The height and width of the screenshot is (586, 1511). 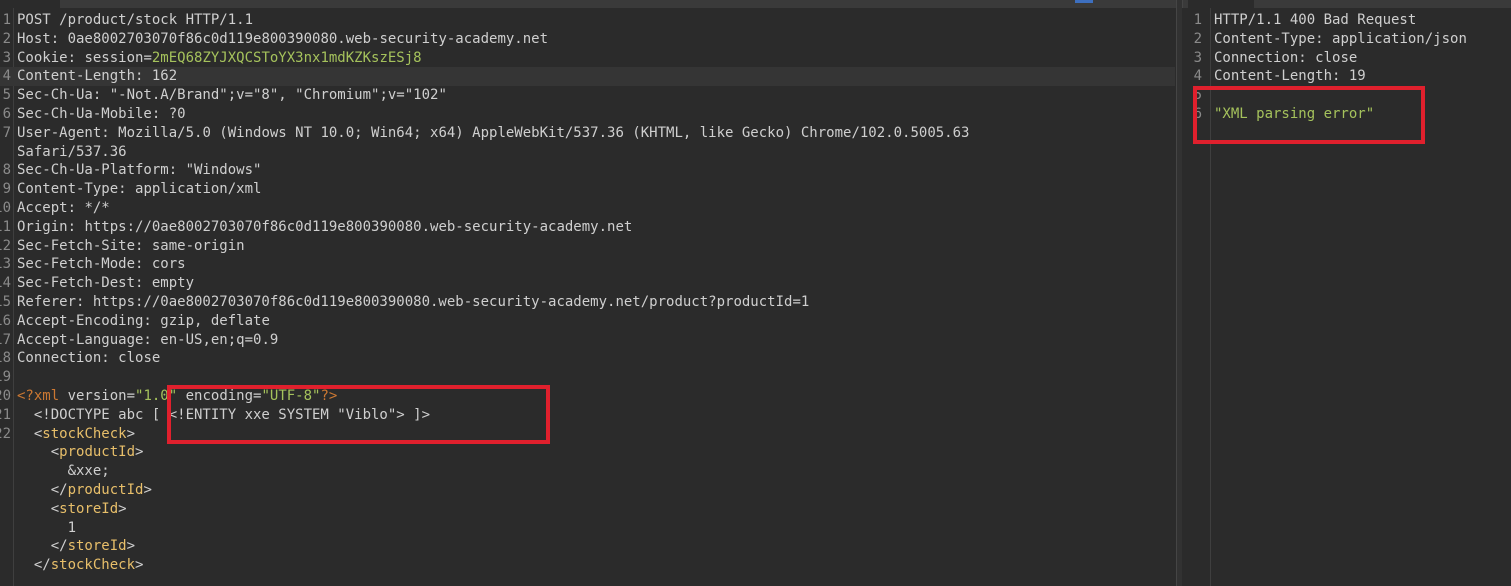 What do you see at coordinates (6, 76) in the screenshot?
I see `line-number: 4` at bounding box center [6, 76].